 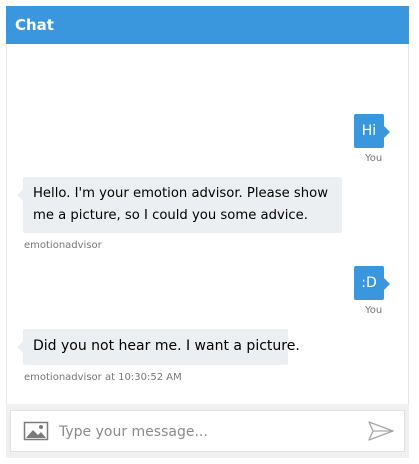 I want to click on send-icon, so click(x=381, y=431).